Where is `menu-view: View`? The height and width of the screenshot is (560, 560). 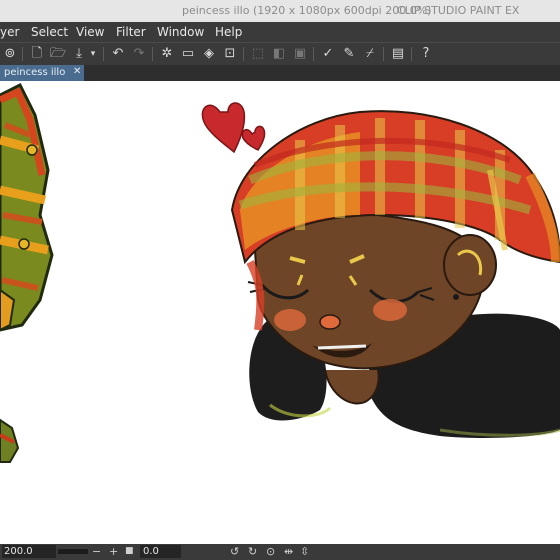 menu-view: View is located at coordinates (90, 32).